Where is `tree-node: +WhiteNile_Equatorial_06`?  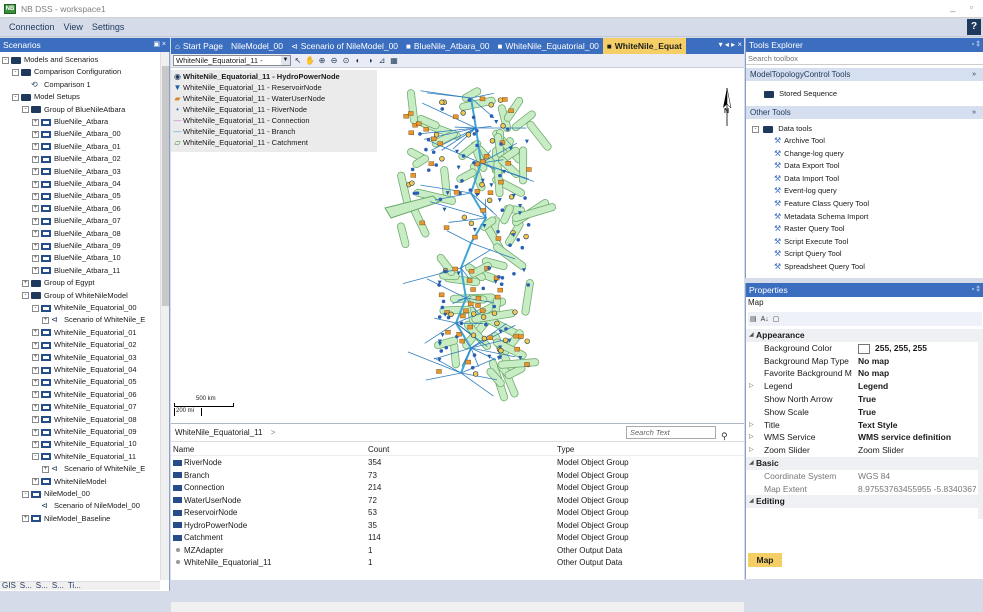
tree-node: +WhiteNile_Equatorial_06 is located at coordinates (84, 395).